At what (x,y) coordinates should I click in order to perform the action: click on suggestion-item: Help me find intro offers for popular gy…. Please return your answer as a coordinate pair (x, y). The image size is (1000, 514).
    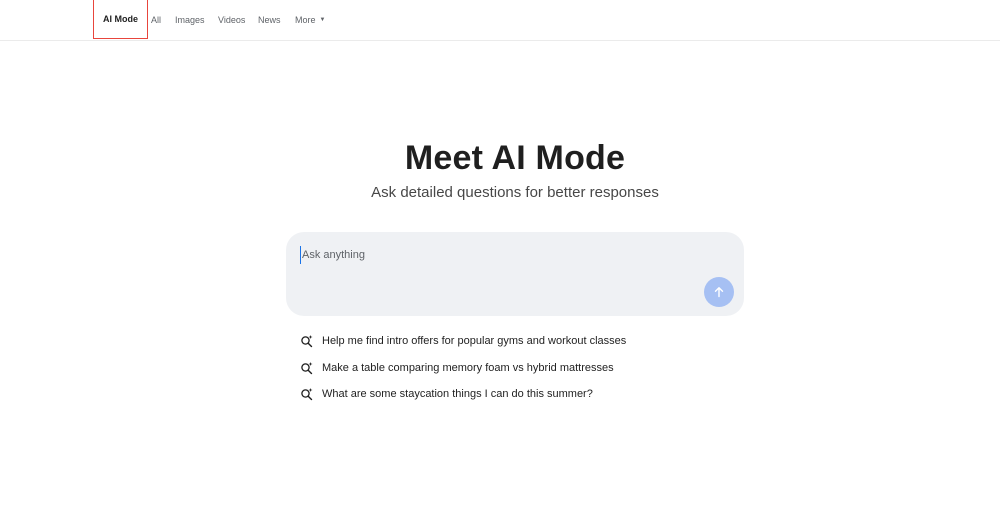
    Looking at the image, I should click on (463, 341).